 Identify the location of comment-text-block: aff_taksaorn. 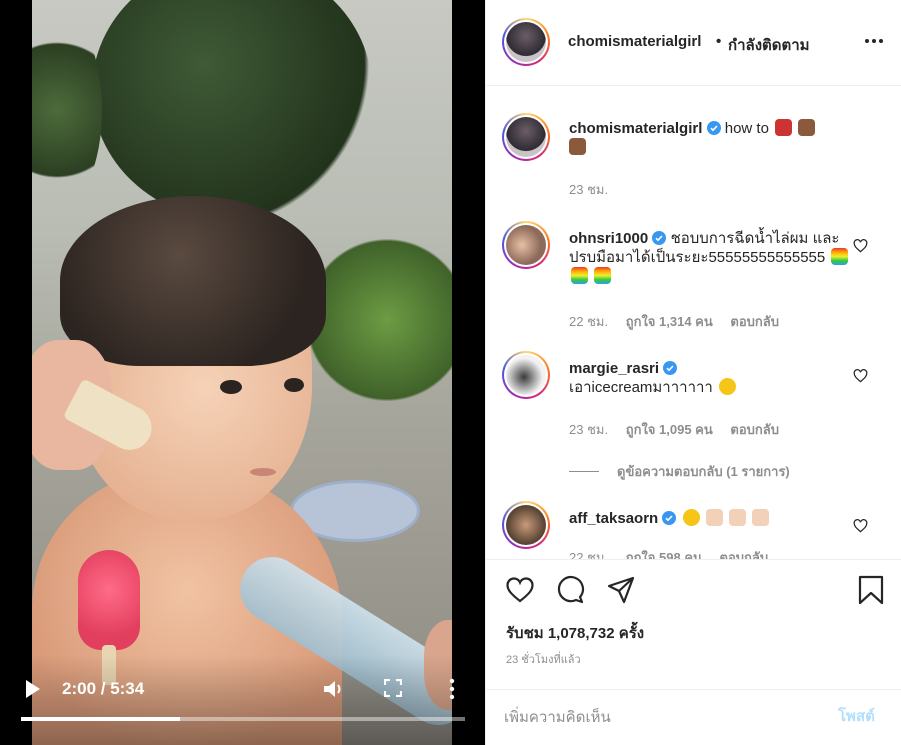
(712, 518).